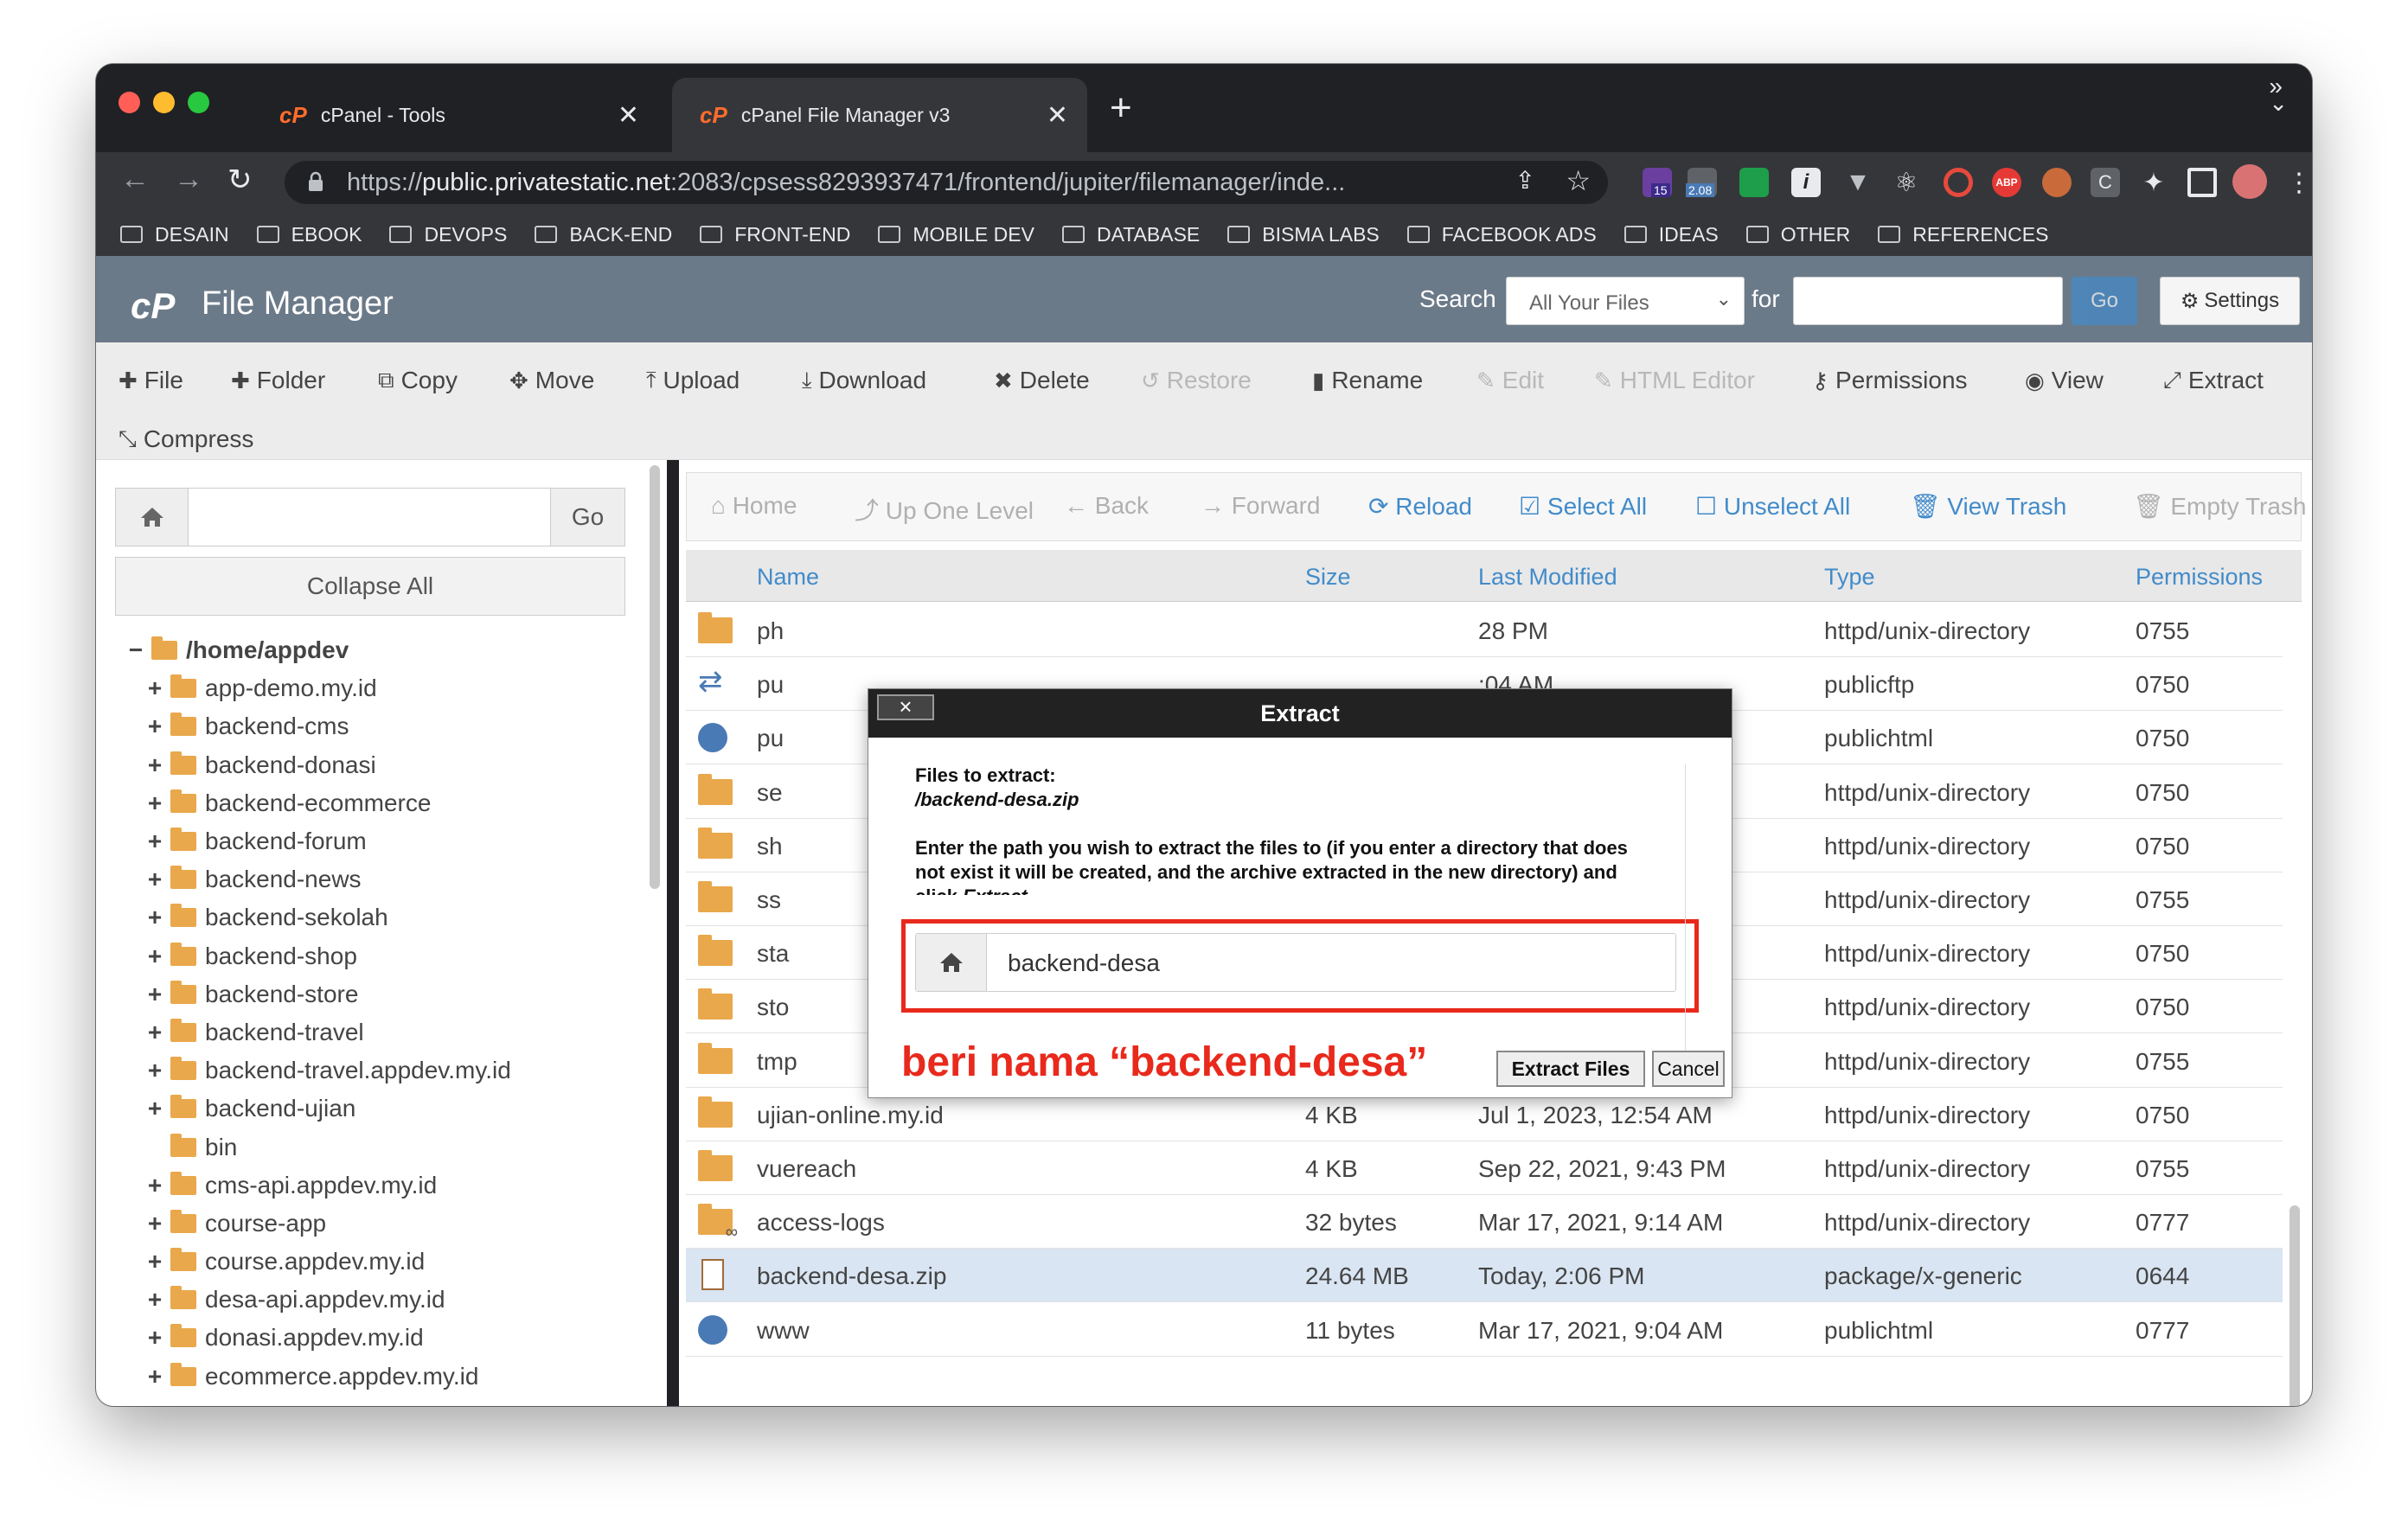  What do you see at coordinates (185, 439) in the screenshot?
I see `compress-button: ⤡ Compress` at bounding box center [185, 439].